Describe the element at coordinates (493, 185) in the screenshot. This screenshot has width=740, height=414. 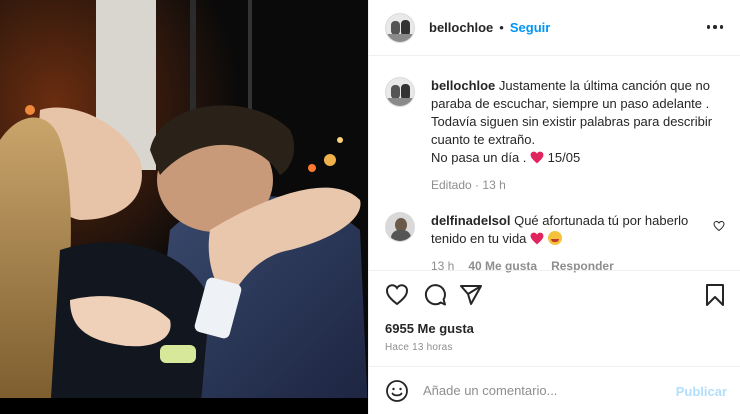
I see `edited-time: 13 h` at that location.